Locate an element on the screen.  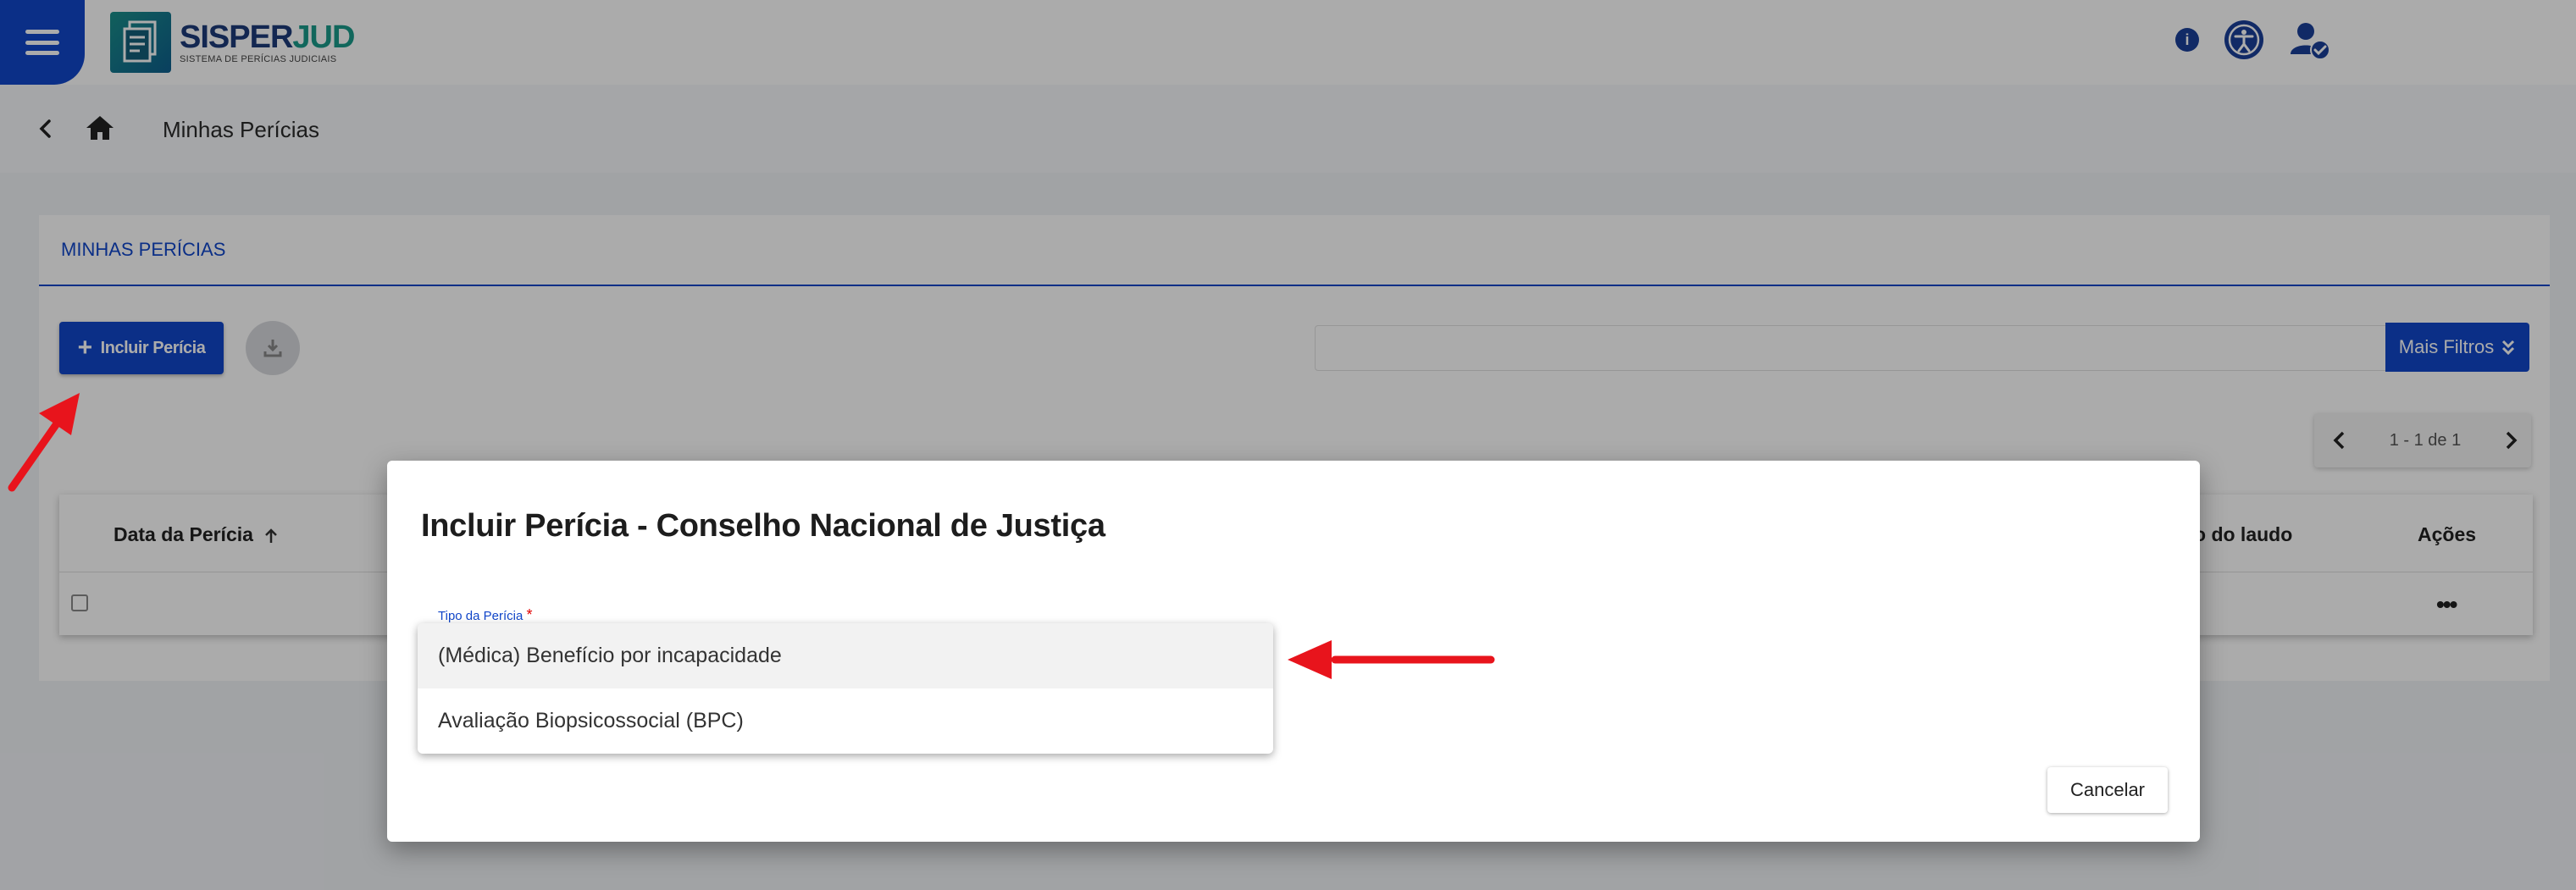
option-beneficio-incapacidade: (Médica) Benefício por incapacidade is located at coordinates (845, 655).